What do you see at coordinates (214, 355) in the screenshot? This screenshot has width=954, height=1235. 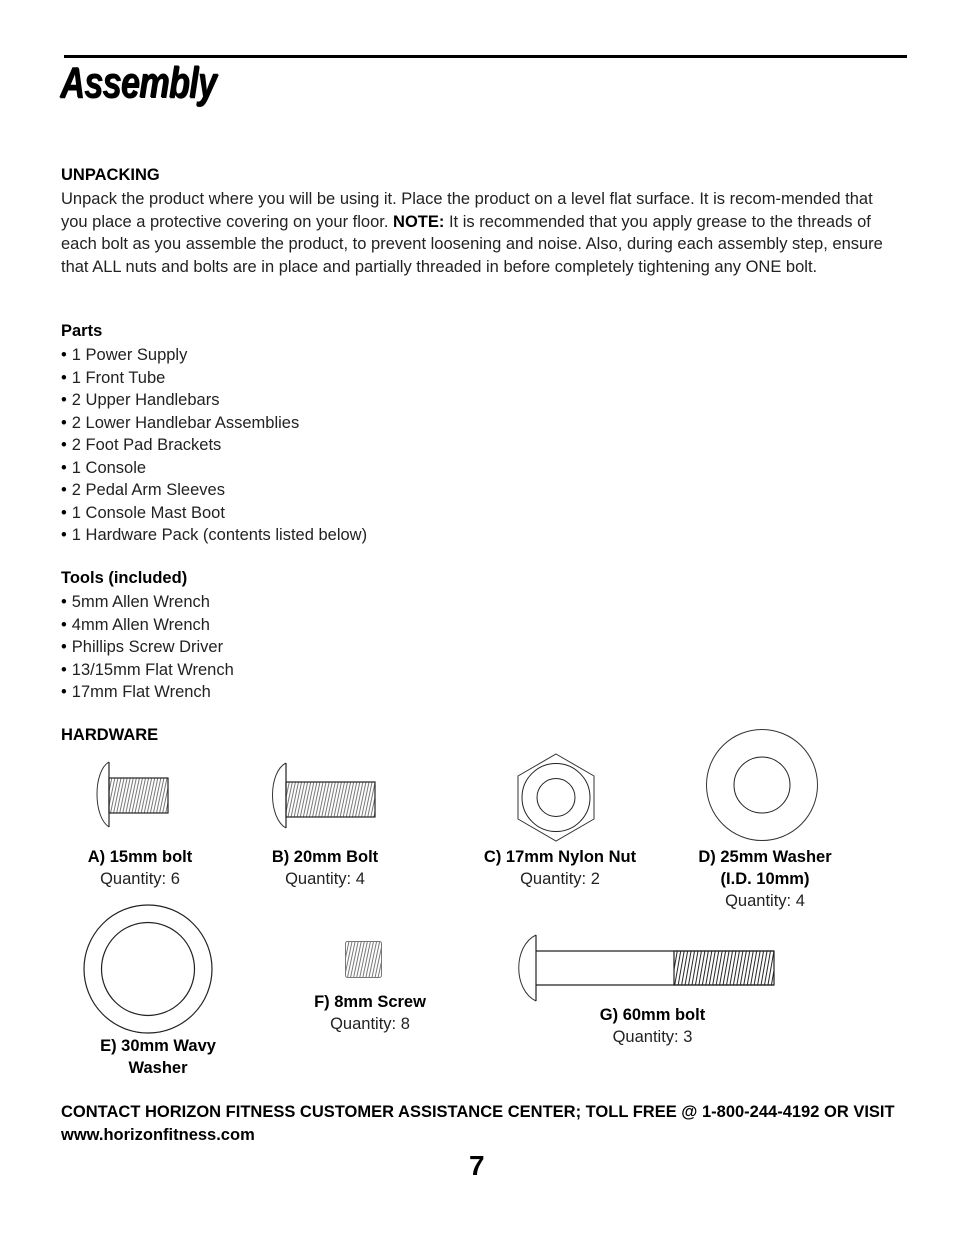 I see `list-item: 1 Power Supply` at bounding box center [214, 355].